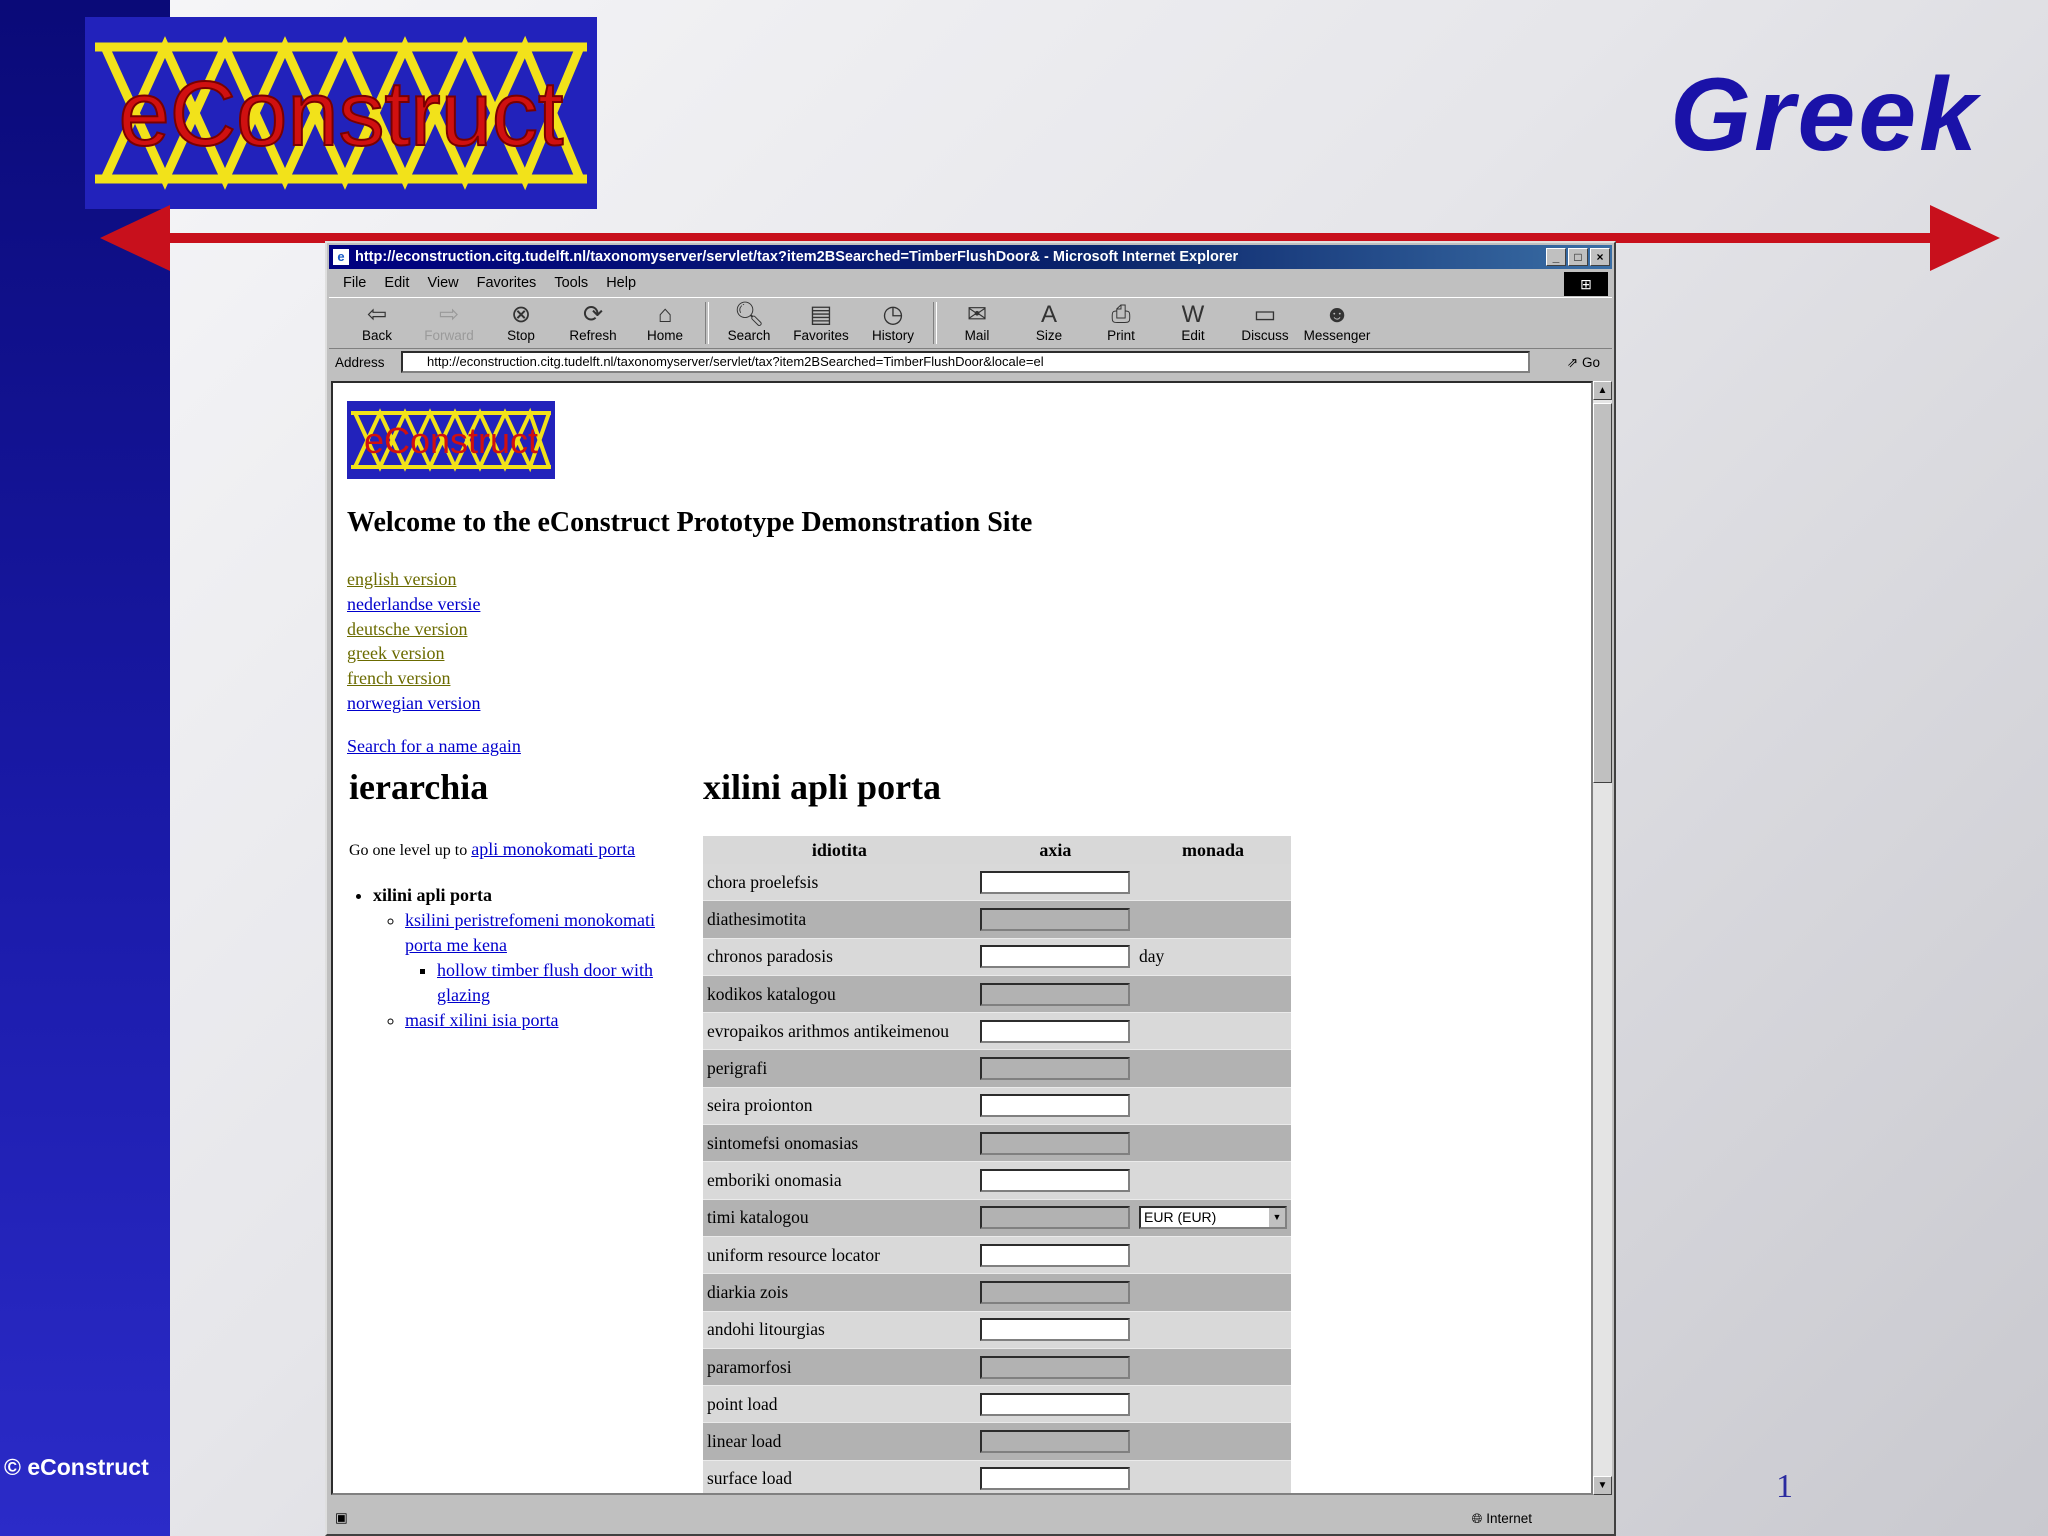  Describe the element at coordinates (749, 323) in the screenshot. I see `search-button: 🔍︎ Search` at that location.